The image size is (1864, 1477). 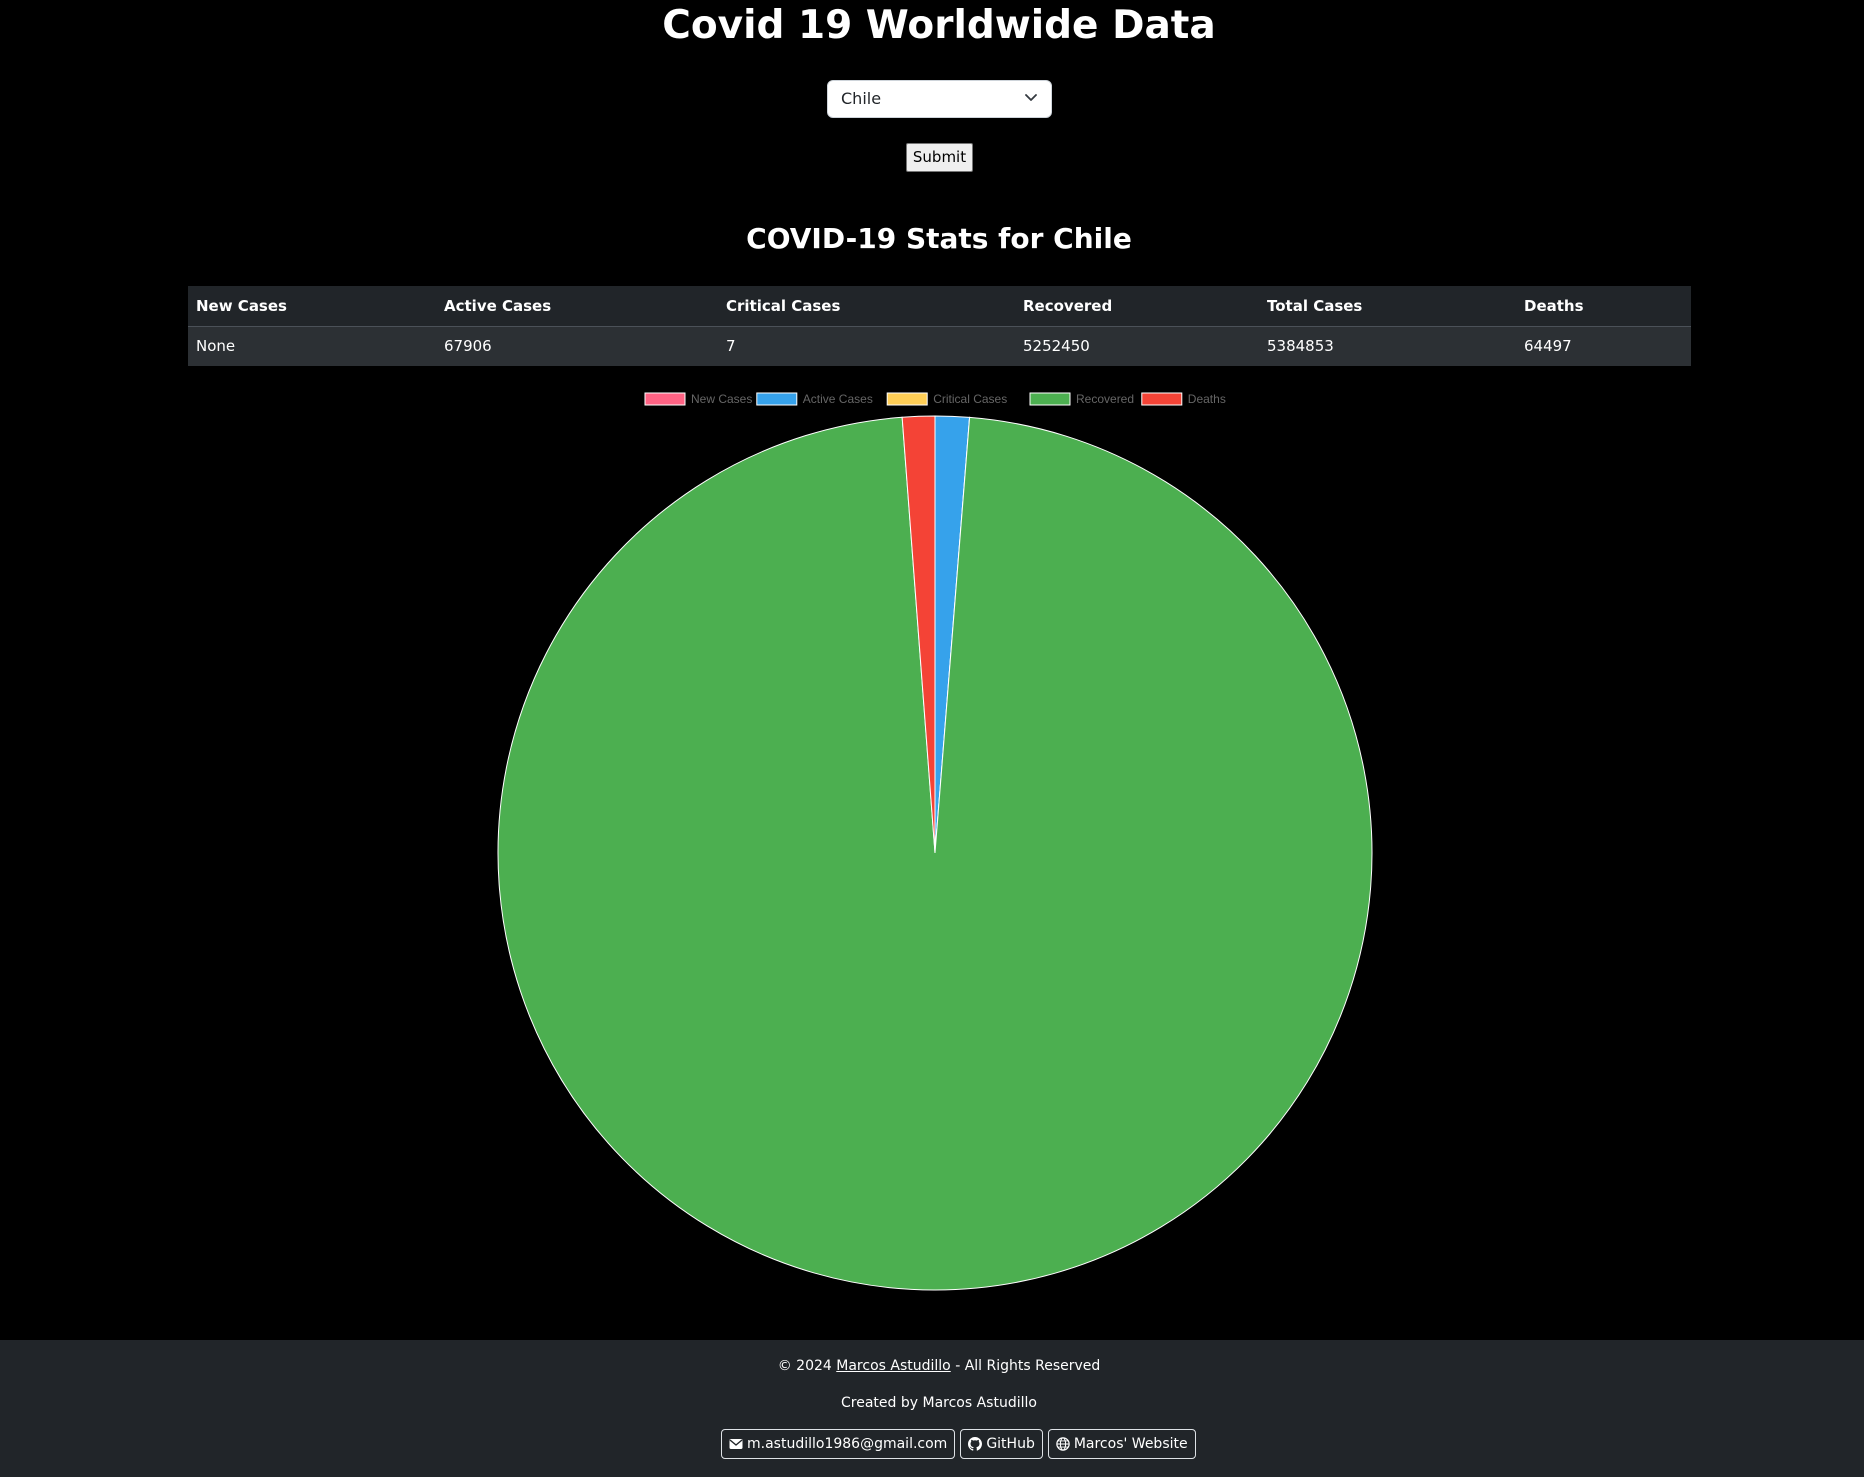 What do you see at coordinates (1548, 346) in the screenshot?
I see `table-cell: 64497` at bounding box center [1548, 346].